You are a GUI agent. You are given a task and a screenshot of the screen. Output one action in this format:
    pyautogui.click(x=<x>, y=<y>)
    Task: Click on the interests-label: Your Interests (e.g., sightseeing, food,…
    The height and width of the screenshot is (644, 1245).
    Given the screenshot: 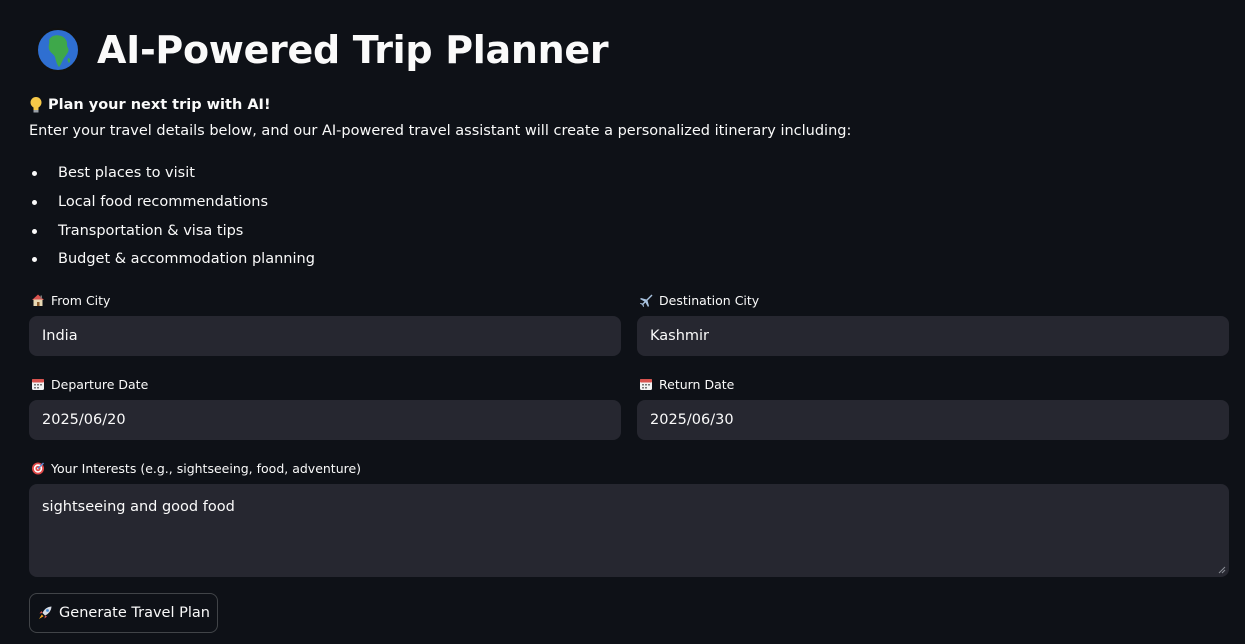 What is the action you would take?
    pyautogui.click(x=196, y=468)
    